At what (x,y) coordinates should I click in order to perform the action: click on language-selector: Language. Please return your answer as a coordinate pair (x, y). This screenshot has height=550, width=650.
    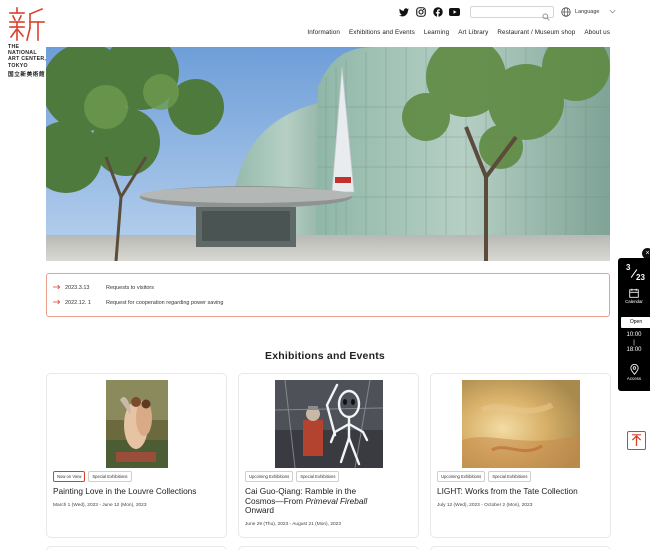
    Looking at the image, I should click on (589, 12).